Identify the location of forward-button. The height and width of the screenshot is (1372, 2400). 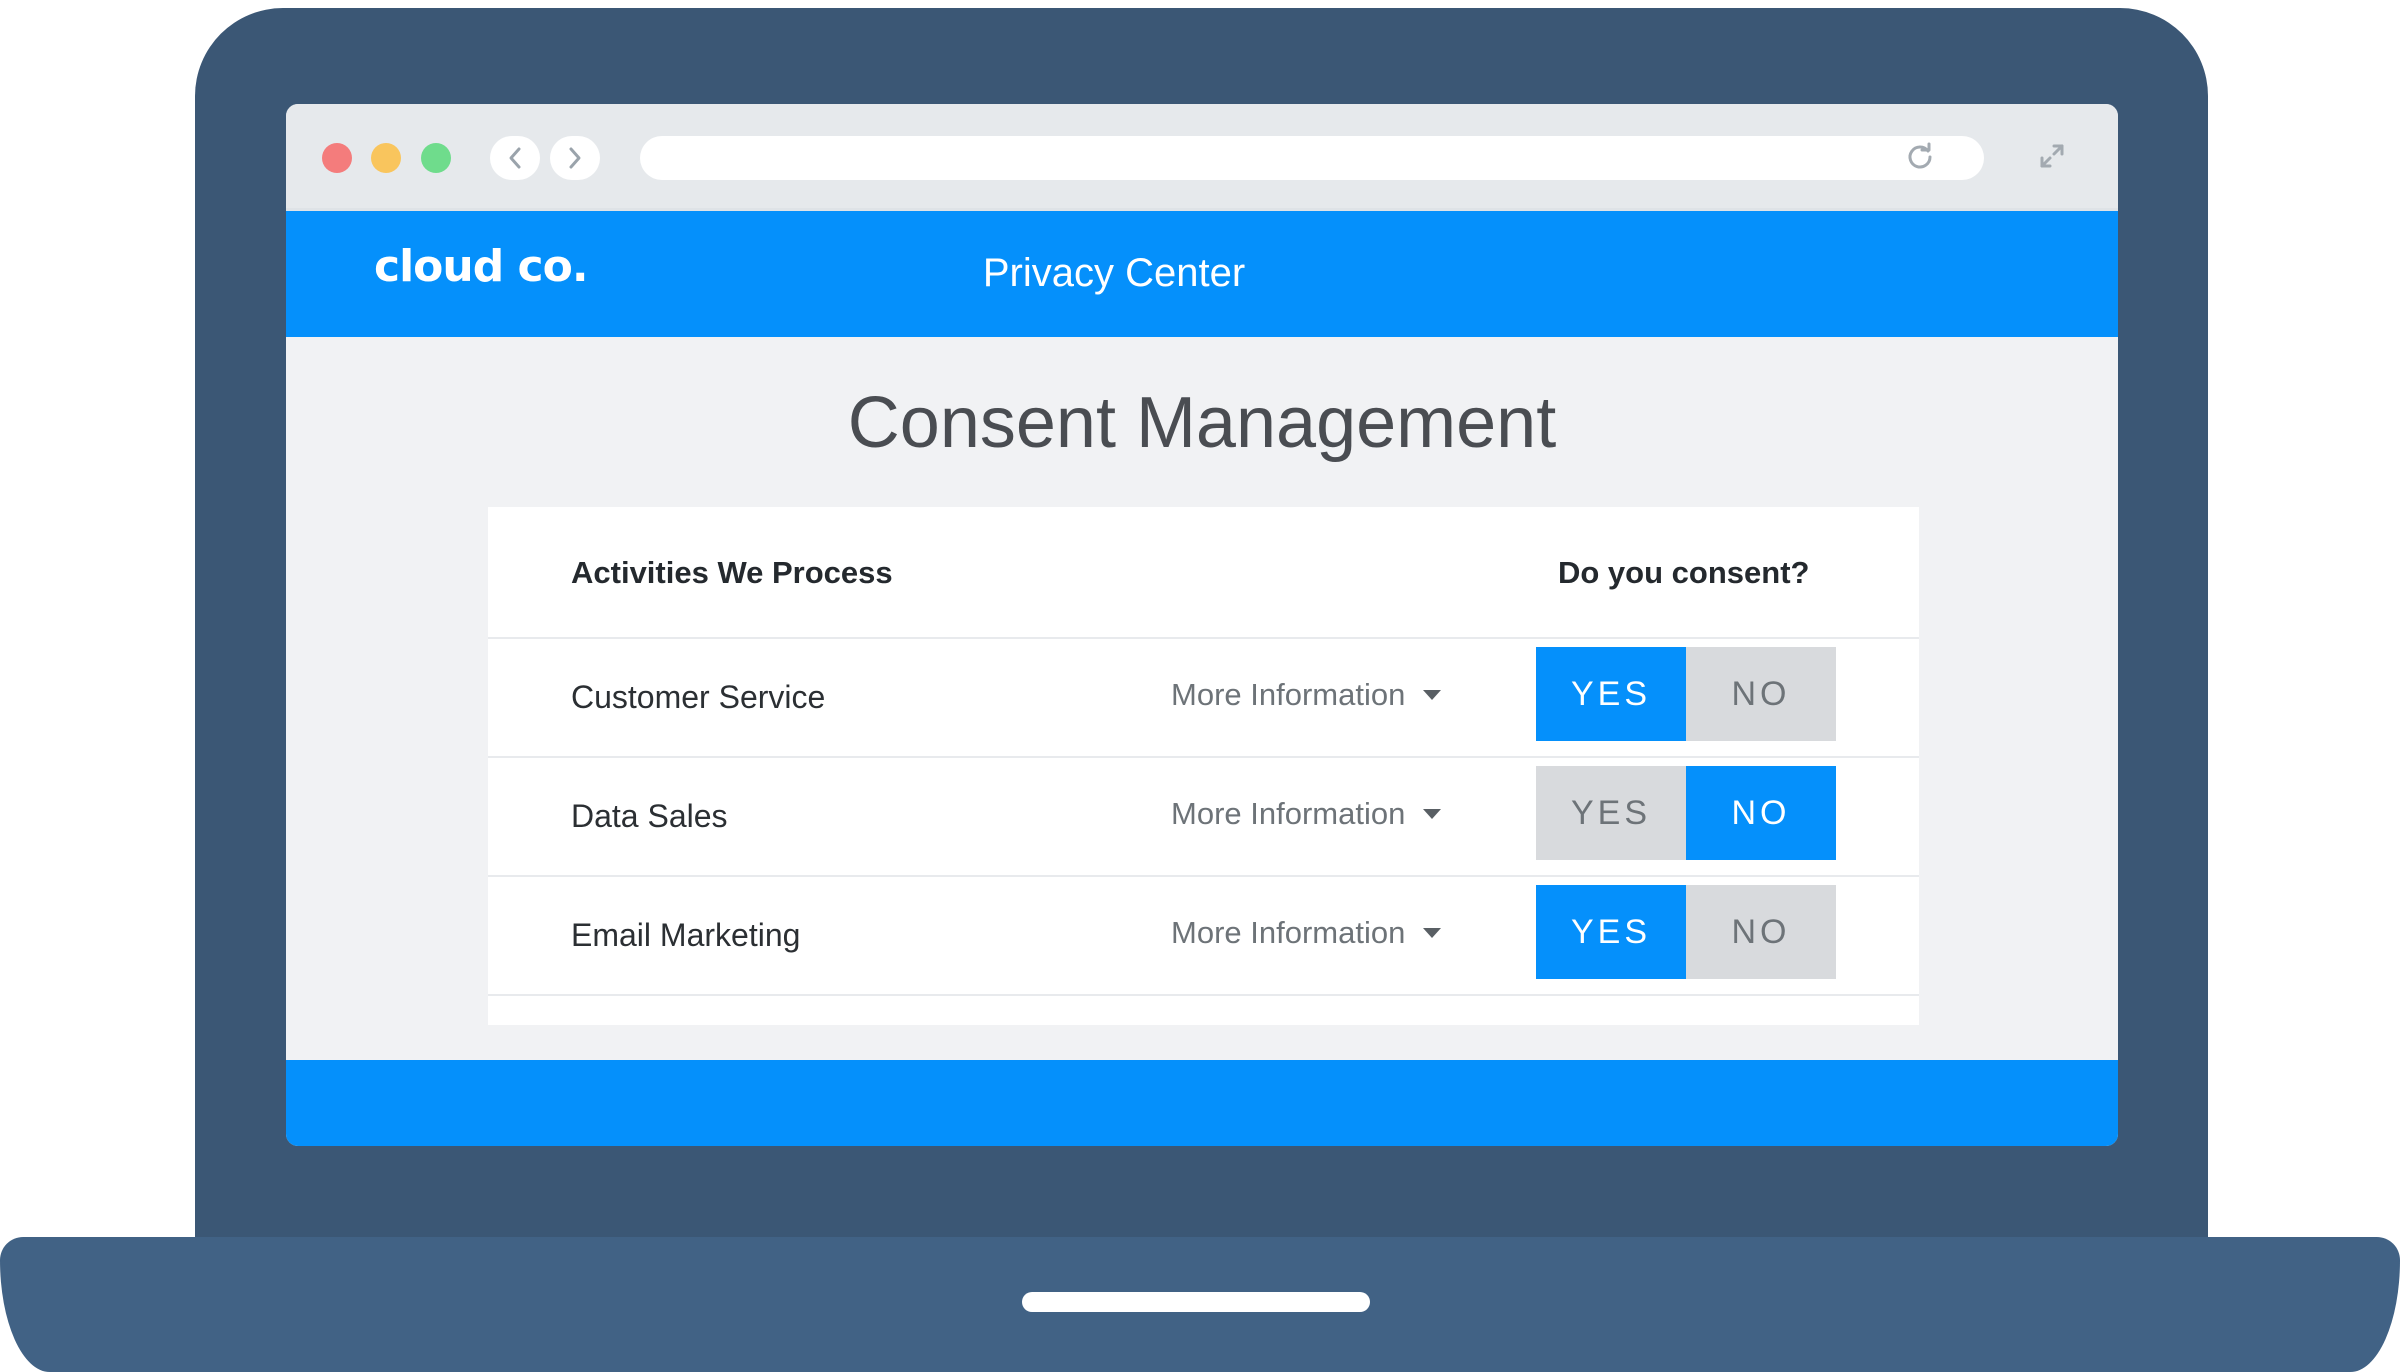
(575, 158).